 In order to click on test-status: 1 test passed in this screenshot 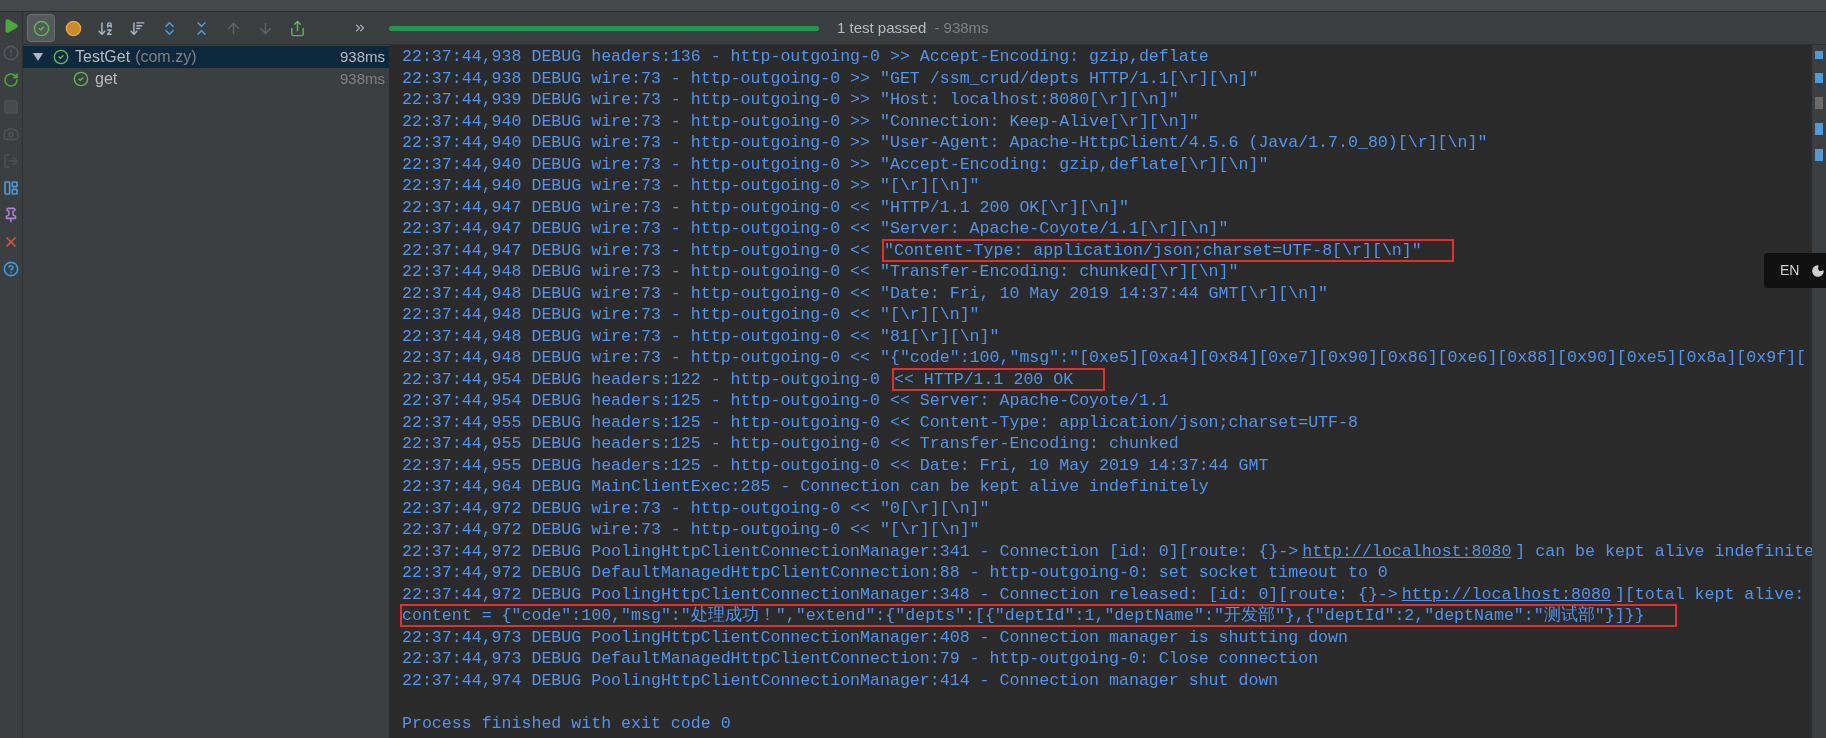, I will do `click(882, 27)`.